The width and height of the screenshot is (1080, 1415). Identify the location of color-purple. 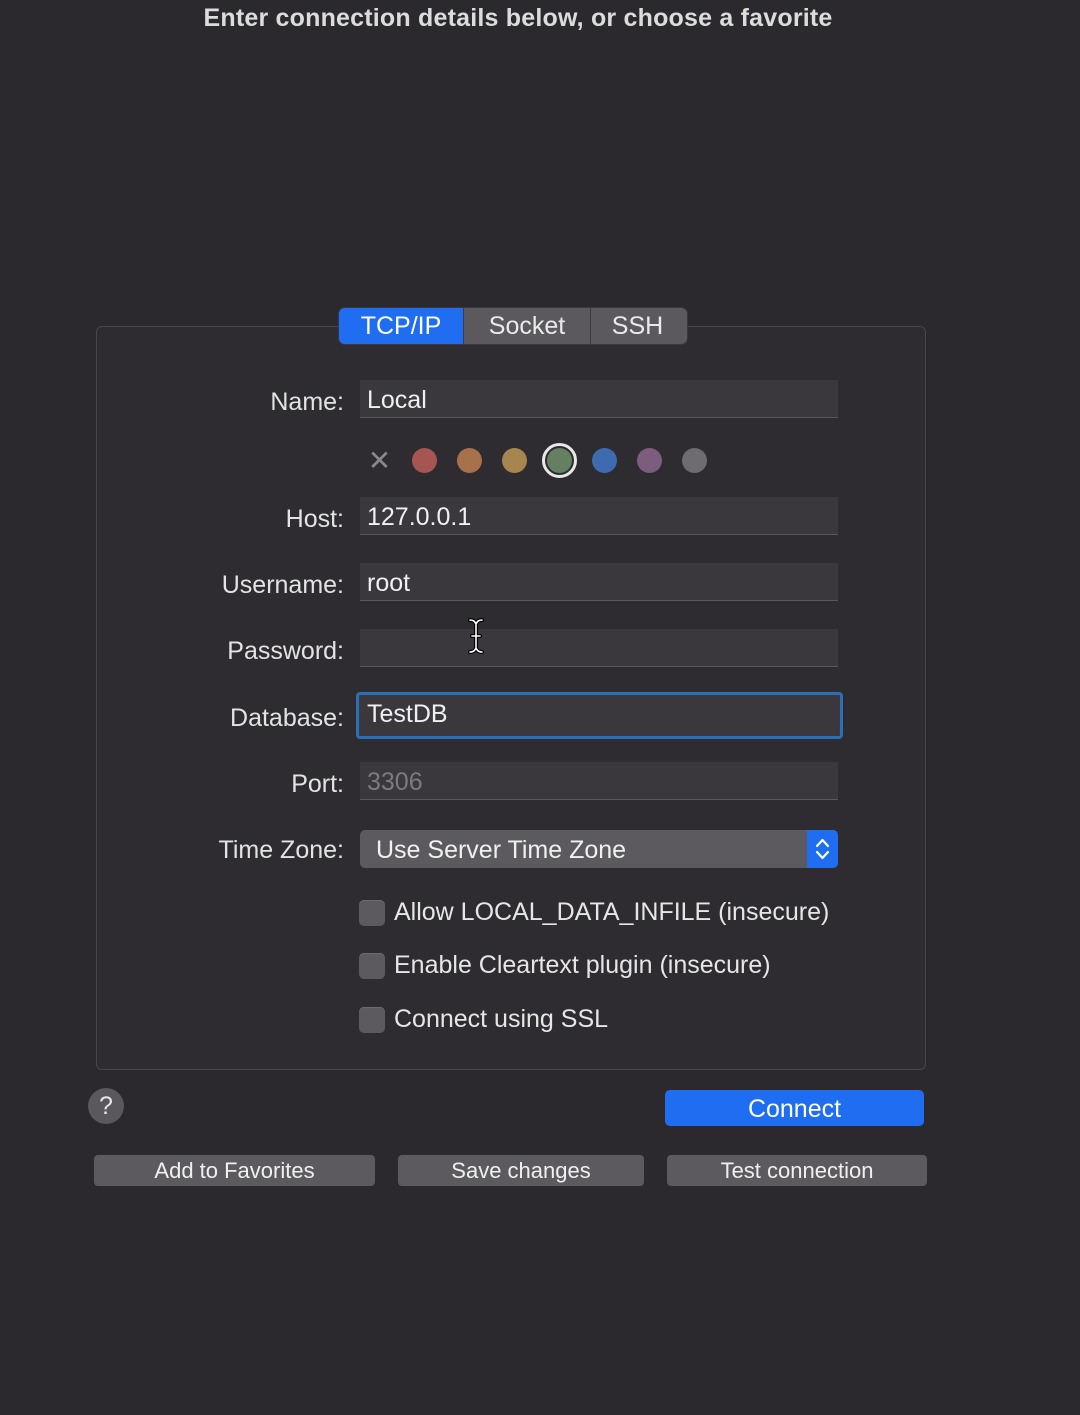
(649, 460).